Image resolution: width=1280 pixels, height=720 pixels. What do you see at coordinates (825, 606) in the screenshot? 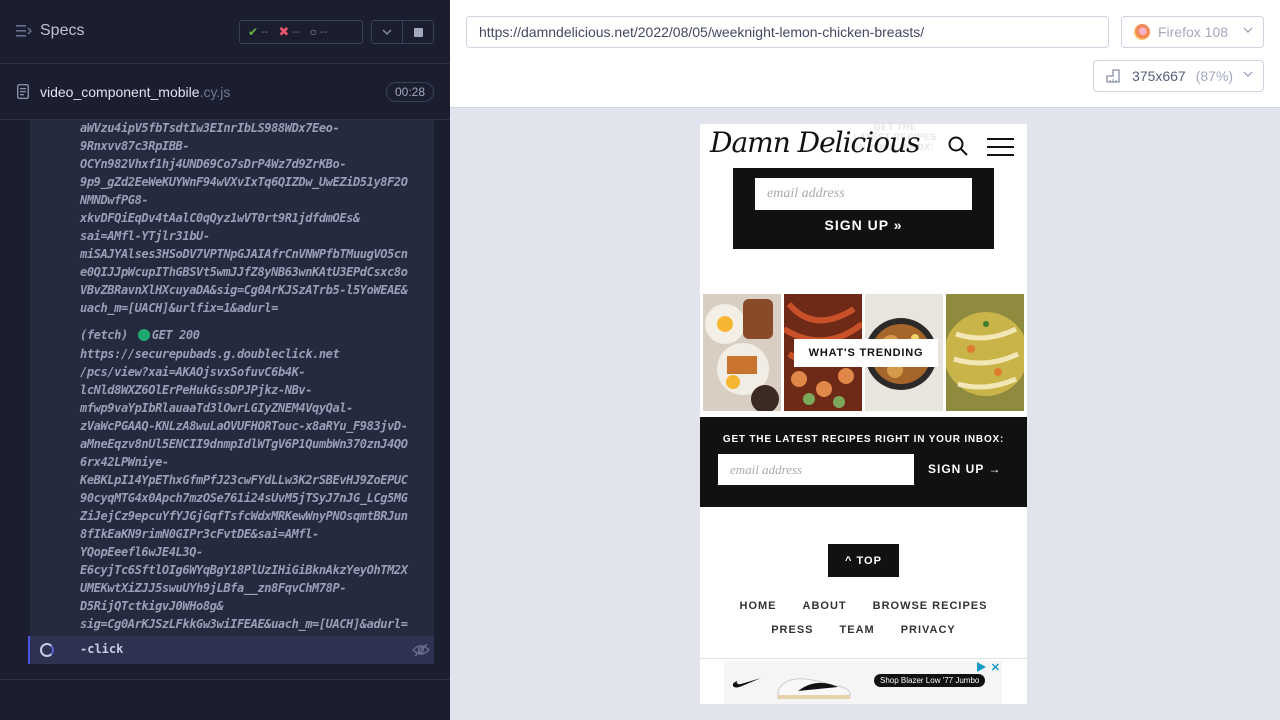
I see `footer-link-about: ABOUT` at bounding box center [825, 606].